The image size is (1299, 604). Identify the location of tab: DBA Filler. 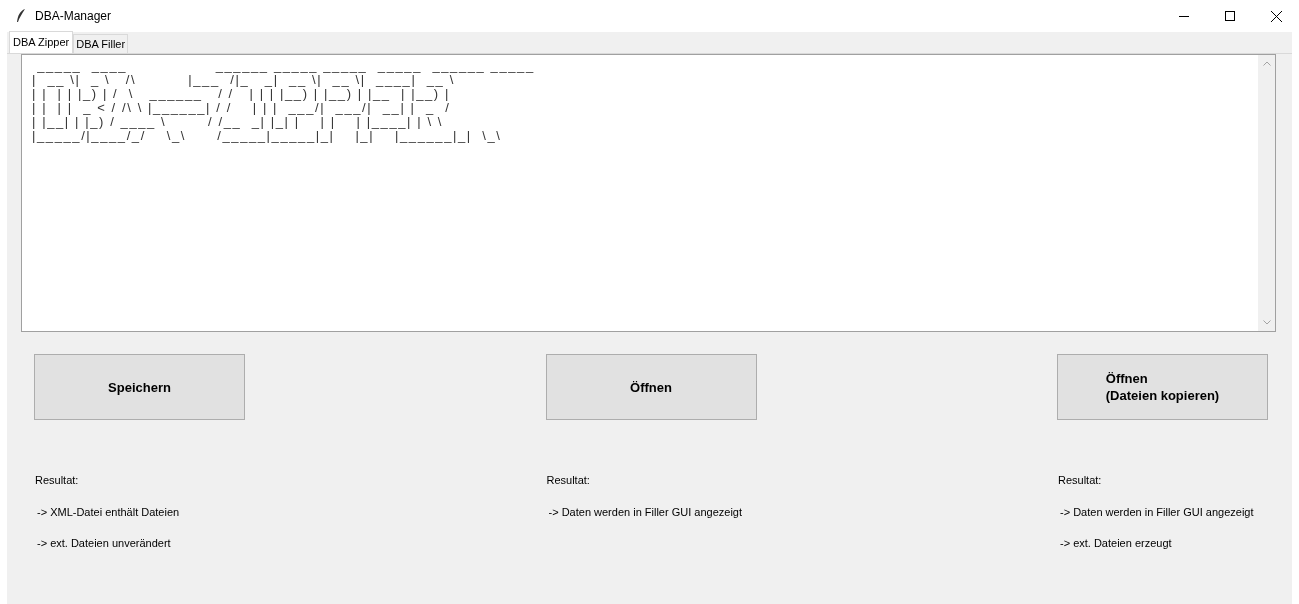
(101, 43).